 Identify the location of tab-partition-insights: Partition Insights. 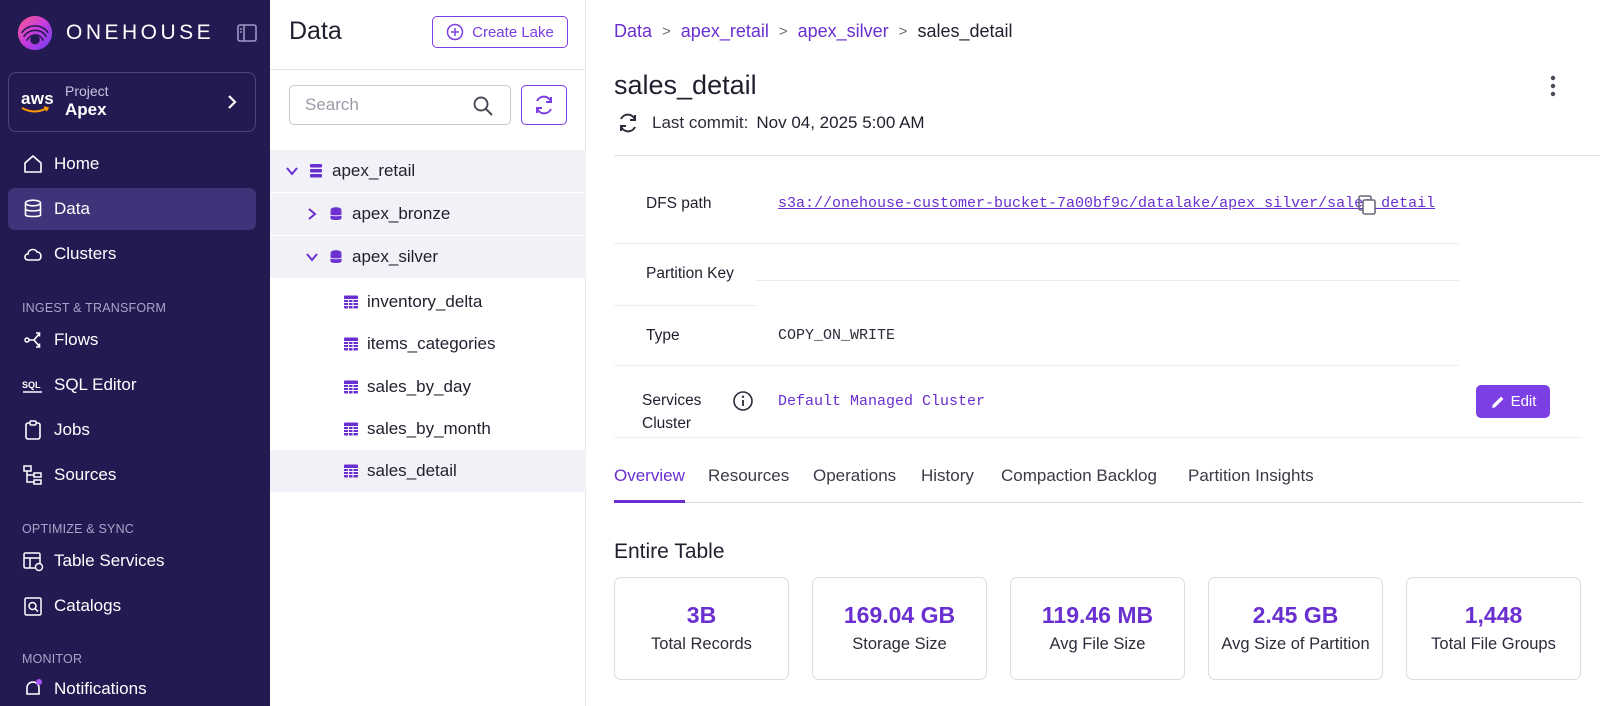
(1251, 484).